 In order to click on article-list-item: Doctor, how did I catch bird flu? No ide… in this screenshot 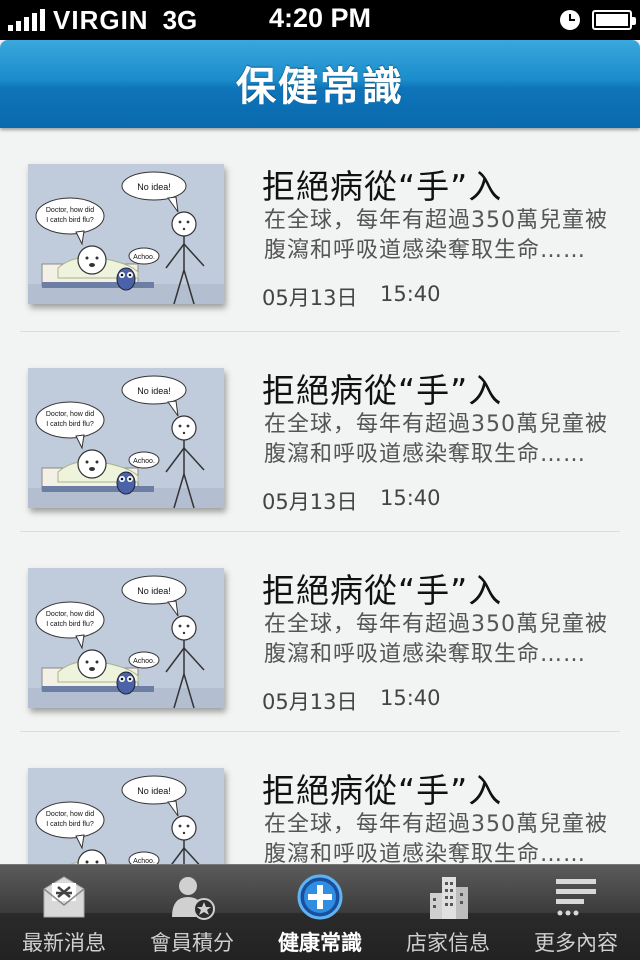, I will do `click(320, 798)`.